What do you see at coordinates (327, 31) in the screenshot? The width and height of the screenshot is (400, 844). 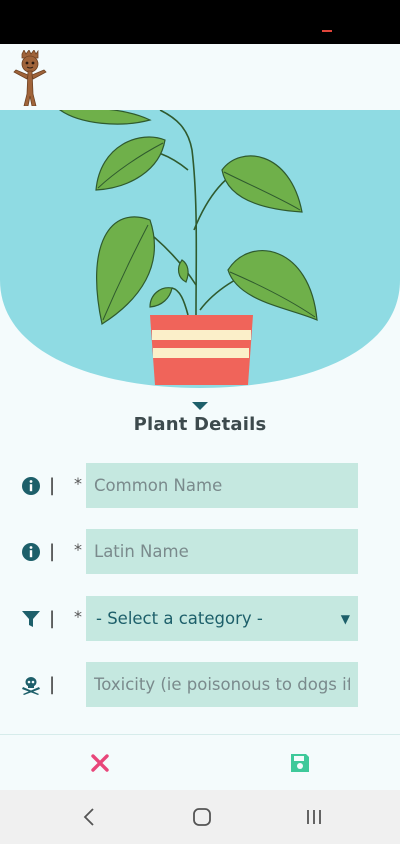 I see `status-indicator` at bounding box center [327, 31].